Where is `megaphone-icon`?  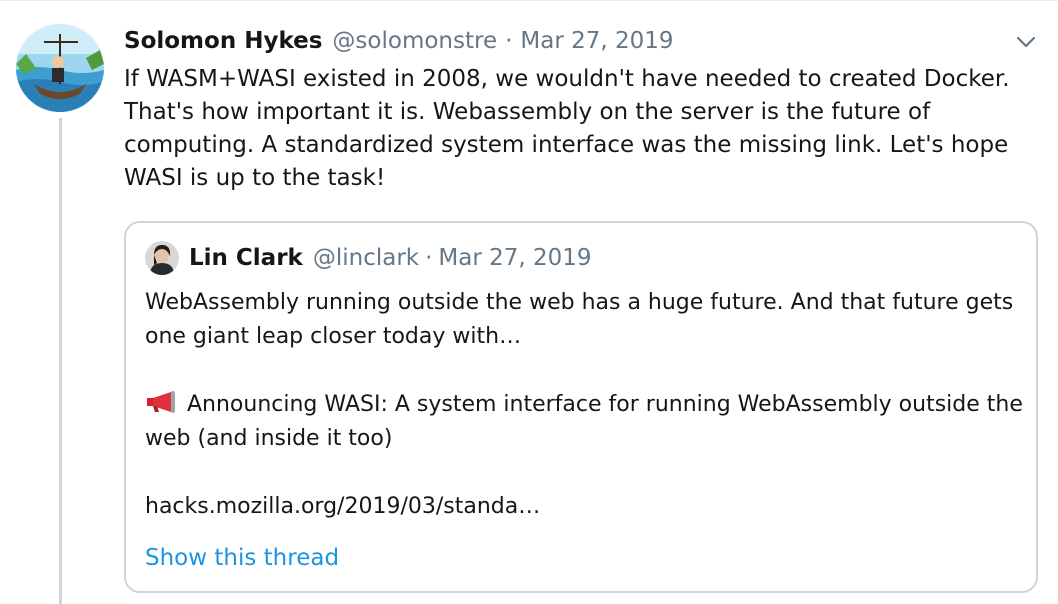 megaphone-icon is located at coordinates (163, 402).